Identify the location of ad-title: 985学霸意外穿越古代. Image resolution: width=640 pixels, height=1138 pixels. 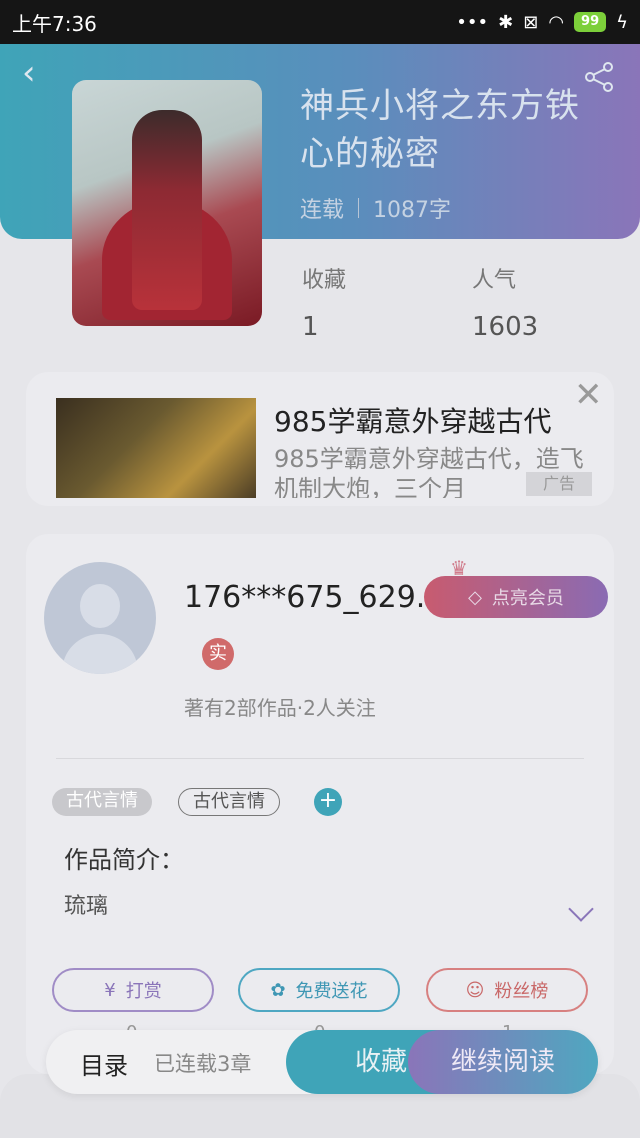
(412, 420).